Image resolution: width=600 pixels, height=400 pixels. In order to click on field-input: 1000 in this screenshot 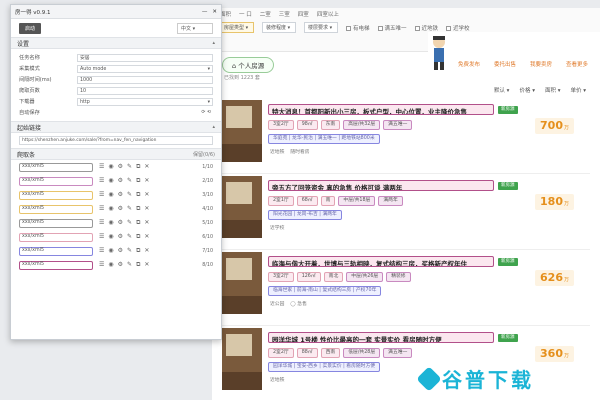, I will do `click(145, 79)`.